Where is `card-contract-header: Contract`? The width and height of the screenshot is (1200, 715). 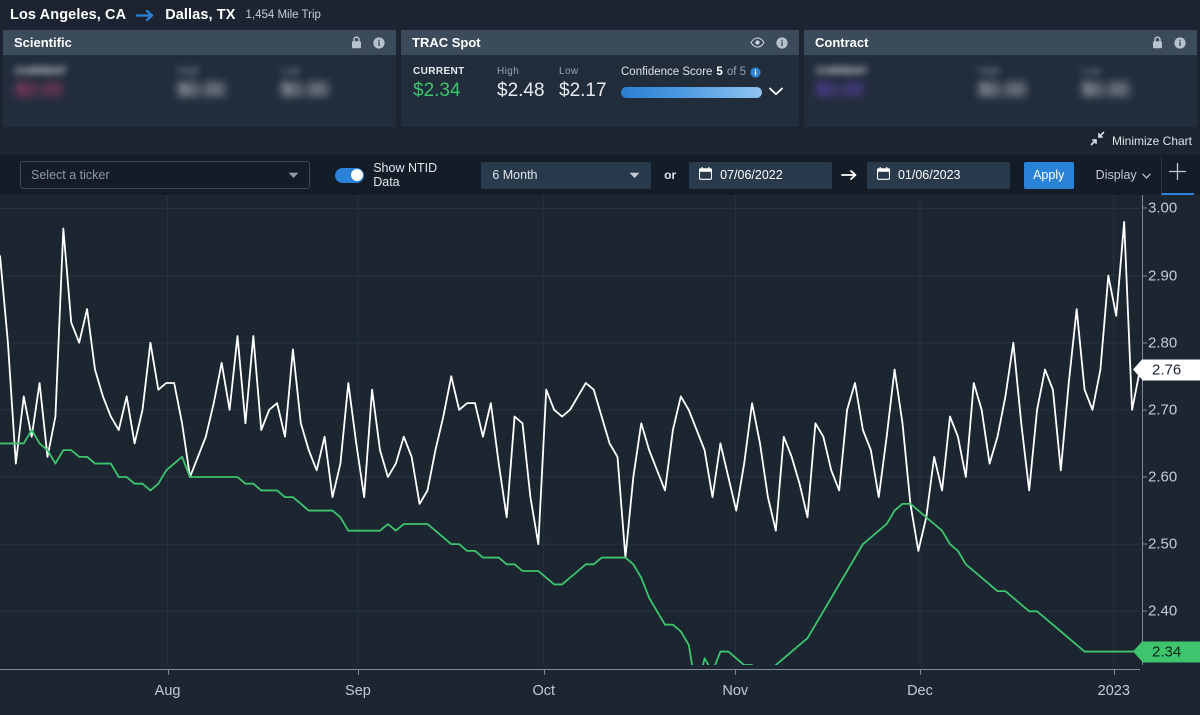
card-contract-header: Contract is located at coordinates (1000, 42).